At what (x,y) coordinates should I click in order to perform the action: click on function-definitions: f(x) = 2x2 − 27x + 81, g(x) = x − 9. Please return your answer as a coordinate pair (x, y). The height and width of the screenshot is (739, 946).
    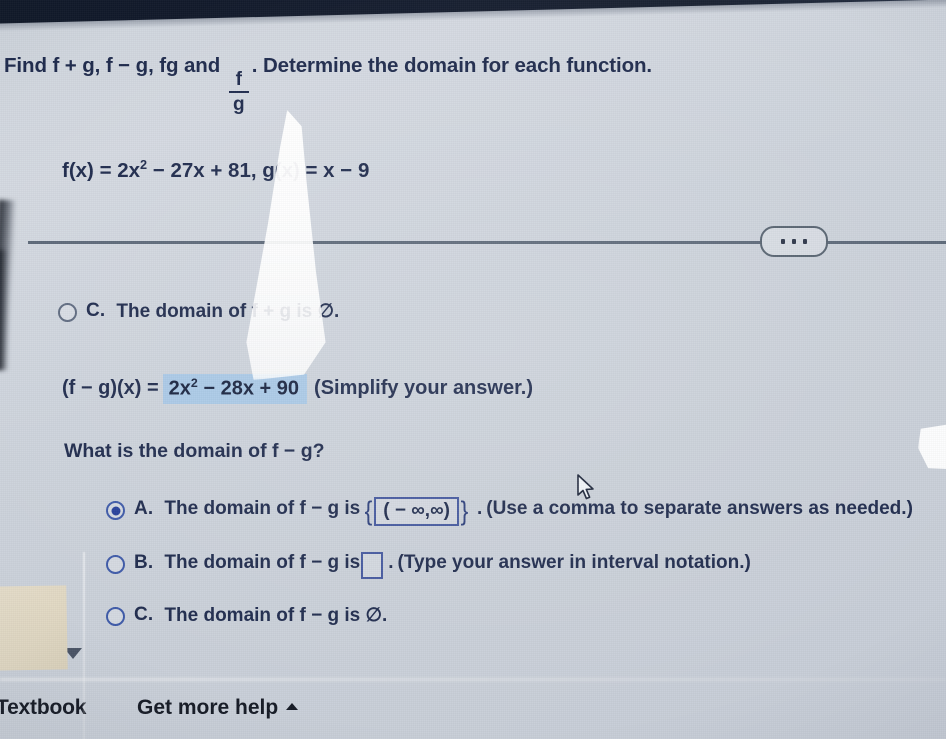
    Looking at the image, I should click on (215, 170).